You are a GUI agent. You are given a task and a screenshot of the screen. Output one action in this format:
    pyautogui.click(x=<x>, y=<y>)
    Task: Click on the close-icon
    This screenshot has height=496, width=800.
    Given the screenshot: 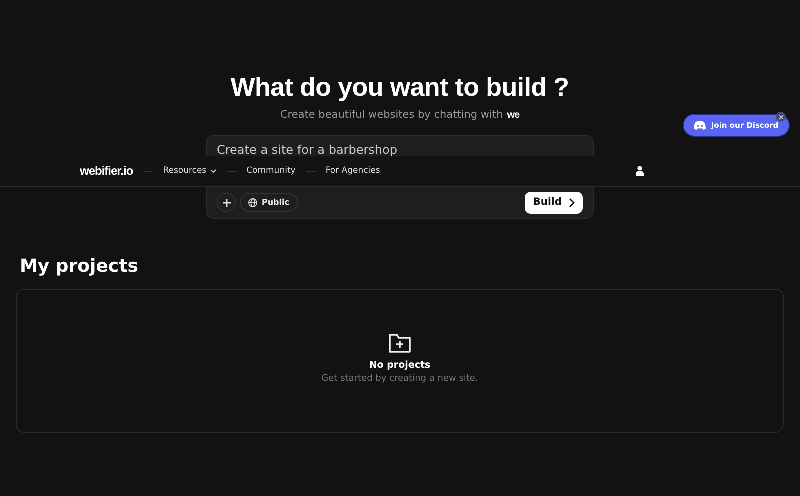 What is the action you would take?
    pyautogui.click(x=781, y=117)
    